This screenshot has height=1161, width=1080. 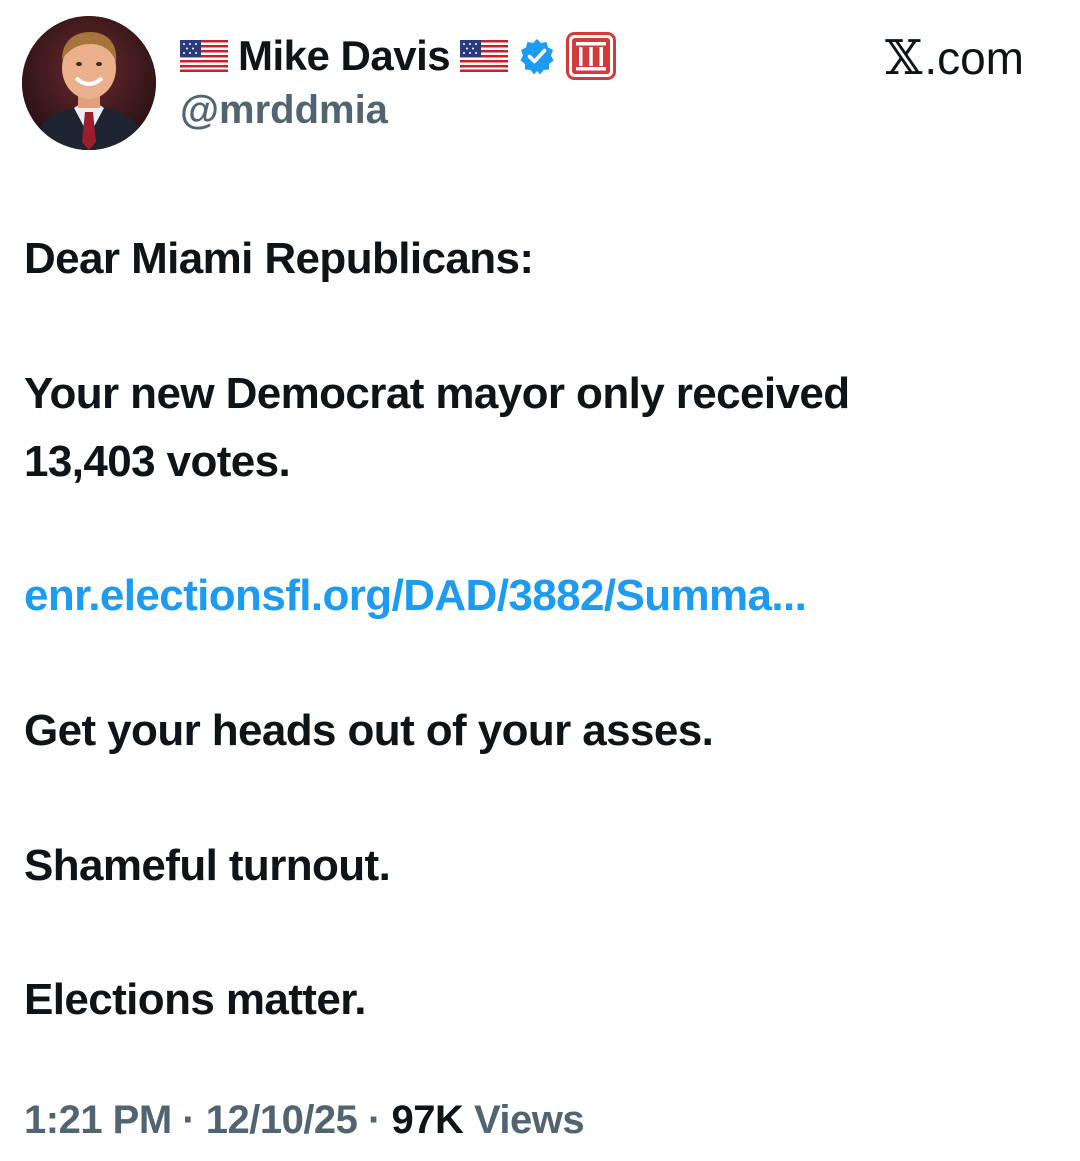 I want to click on avatar-photo, so click(x=89, y=83).